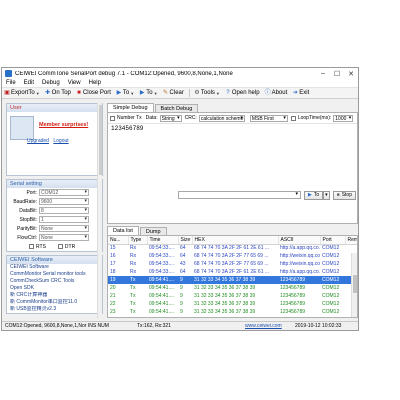  Describe the element at coordinates (293, 118) in the screenshot. I see `loop-checkbox` at that location.